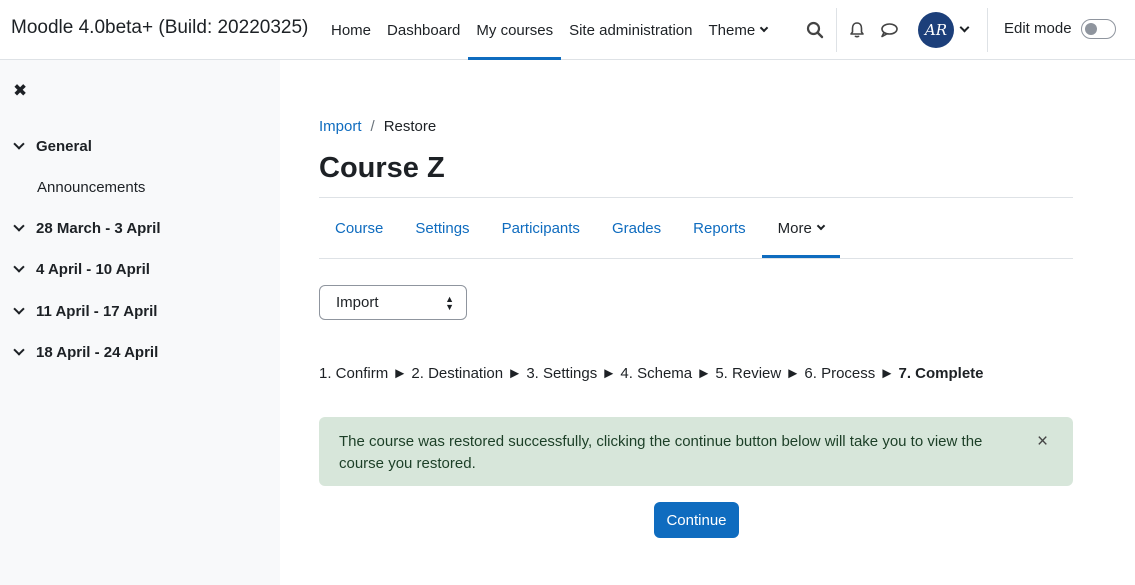 The width and height of the screenshot is (1135, 585). I want to click on nav-theme: Theme, so click(738, 30).